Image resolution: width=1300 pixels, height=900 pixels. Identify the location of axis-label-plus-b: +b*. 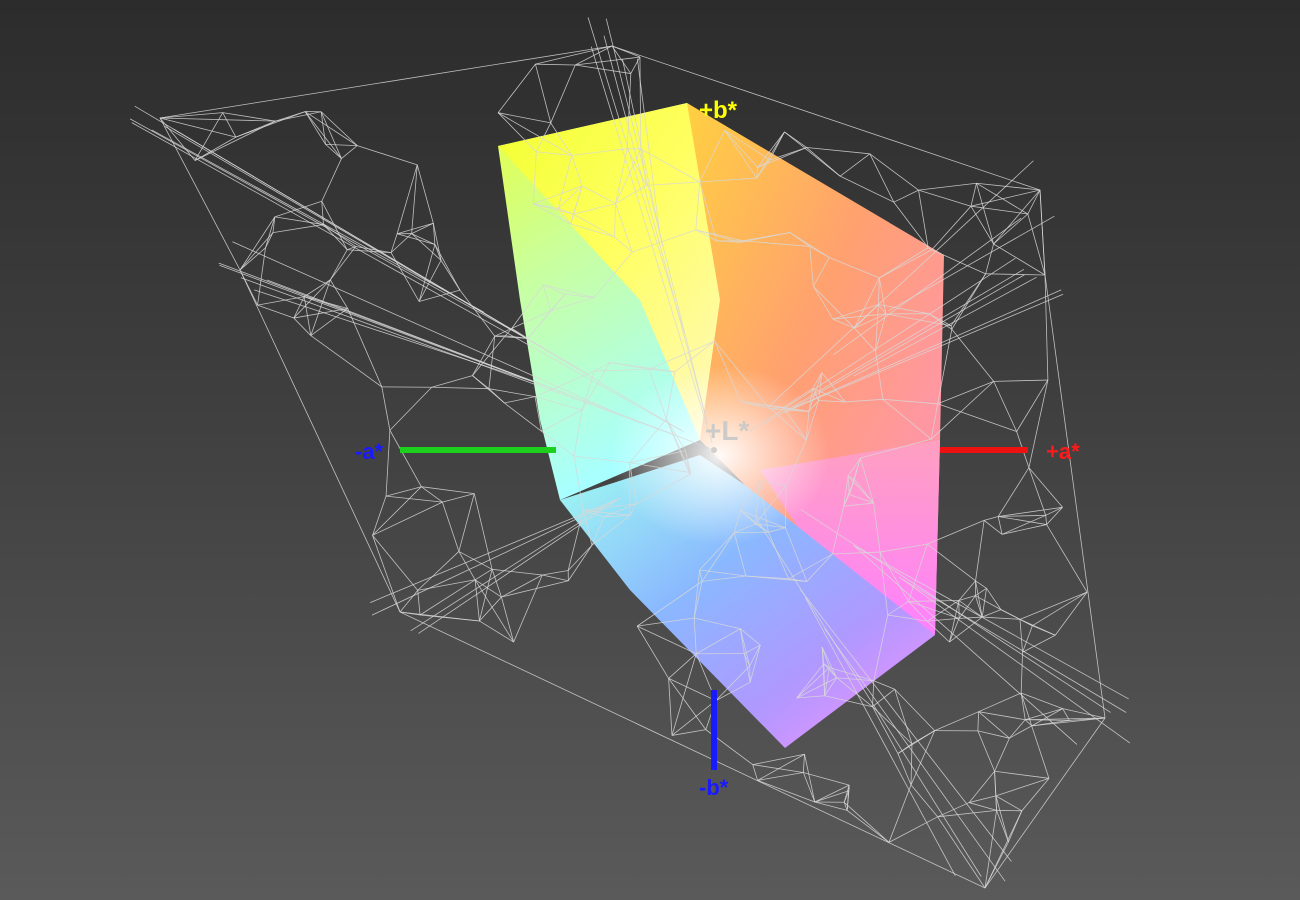
(718, 110).